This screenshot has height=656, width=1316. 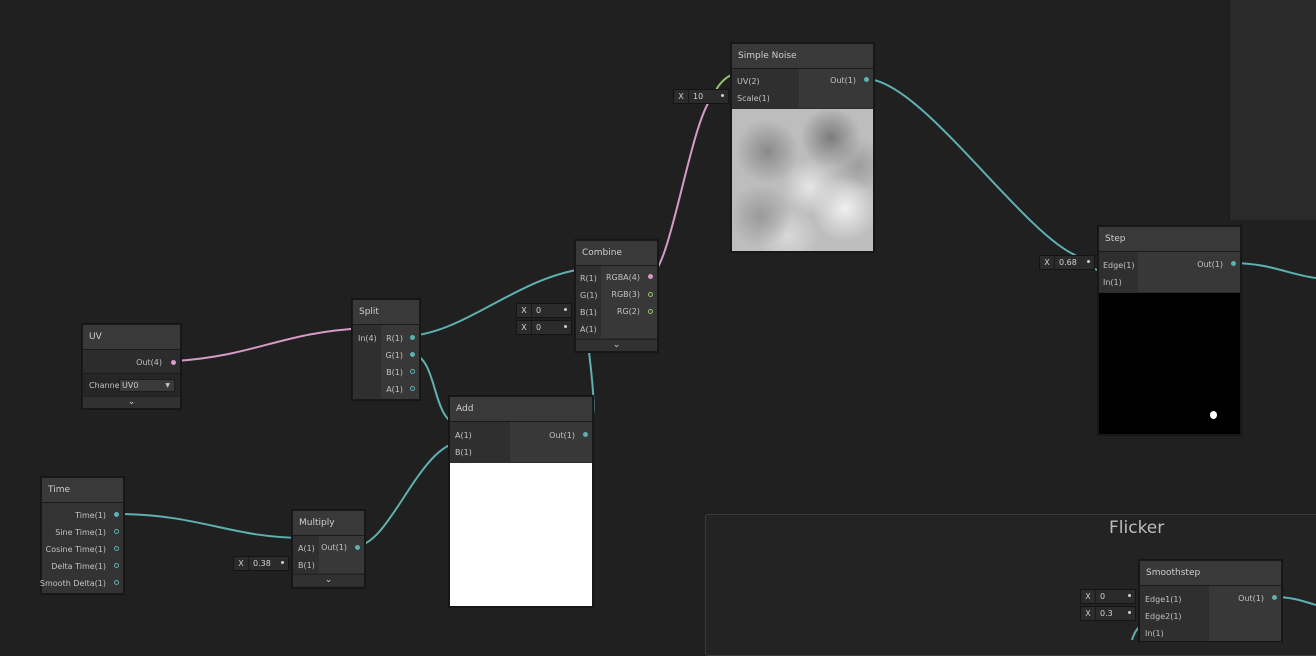 What do you see at coordinates (1213, 415) in the screenshot?
I see `step-preview-spot` at bounding box center [1213, 415].